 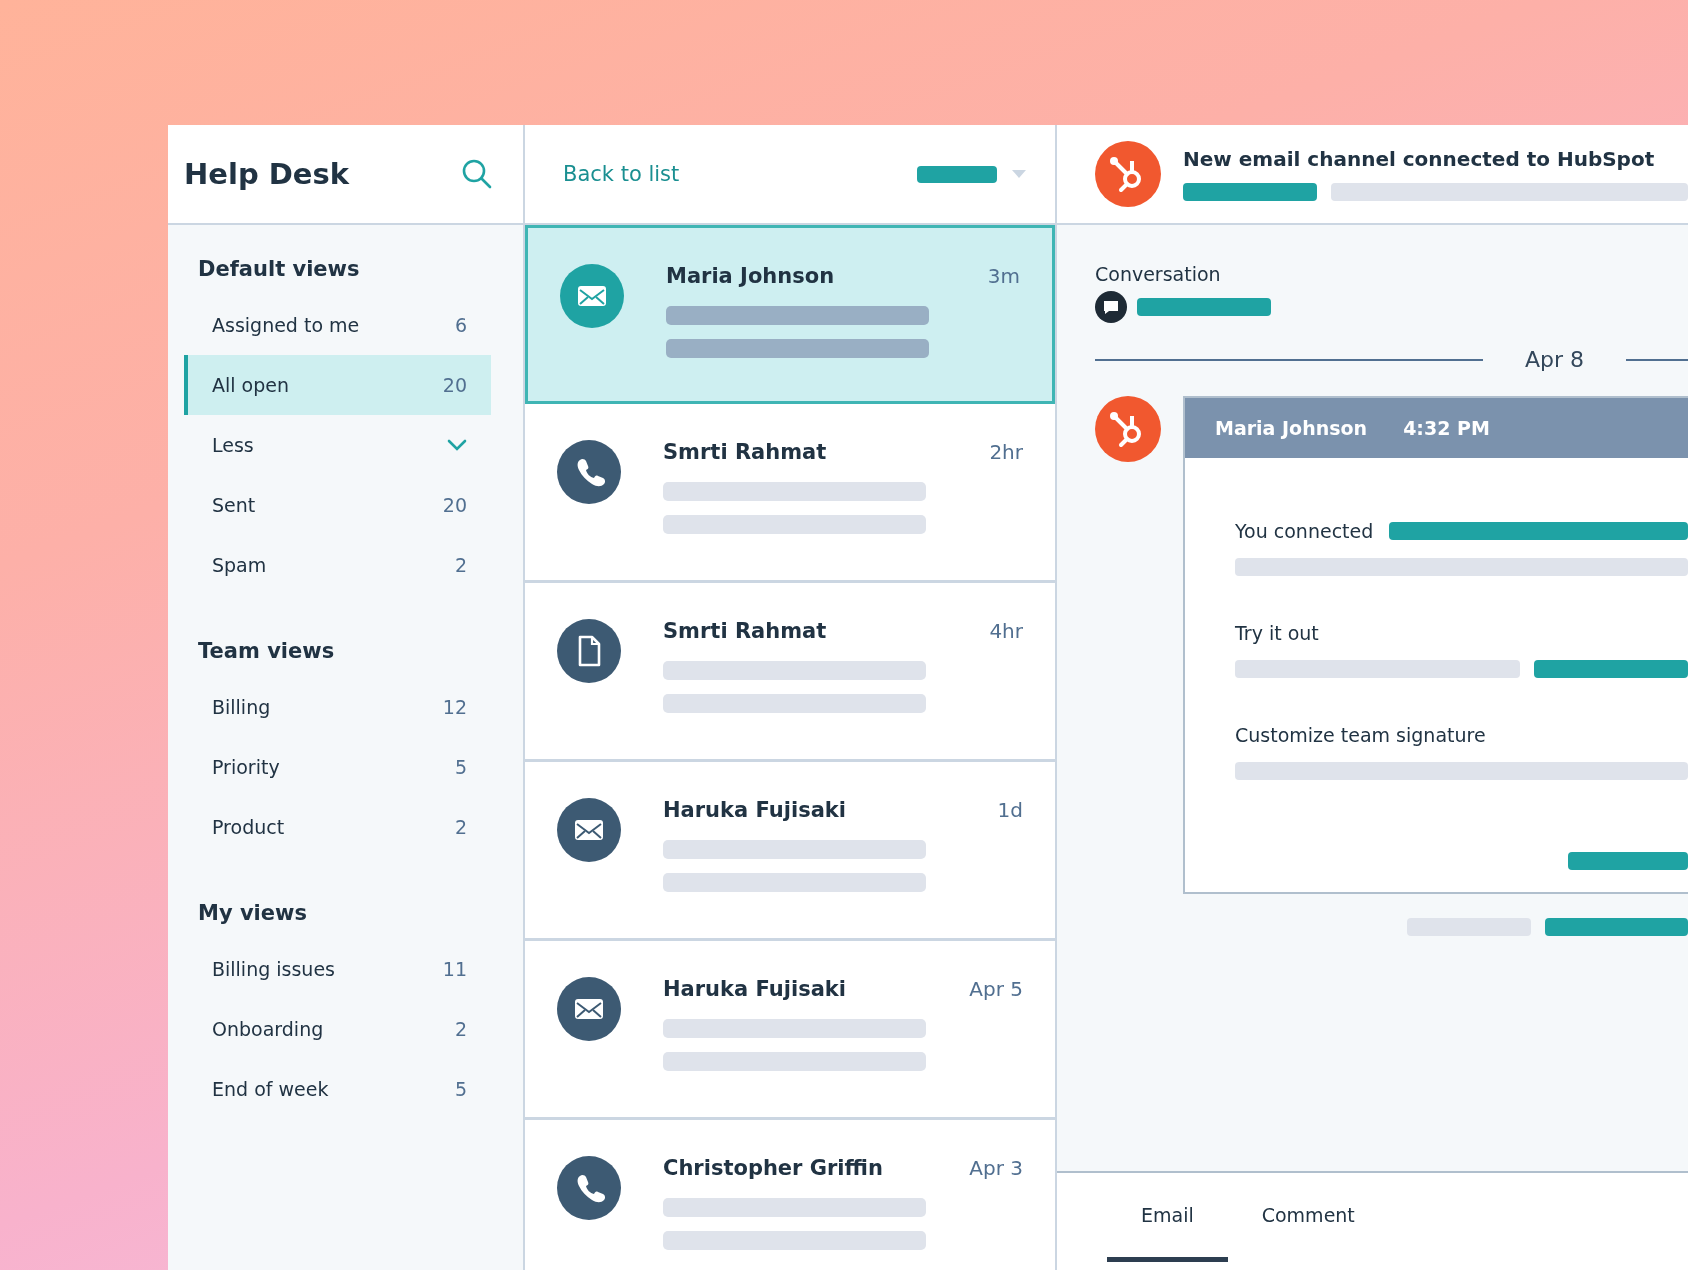 What do you see at coordinates (1019, 174) in the screenshot?
I see `caret-icon` at bounding box center [1019, 174].